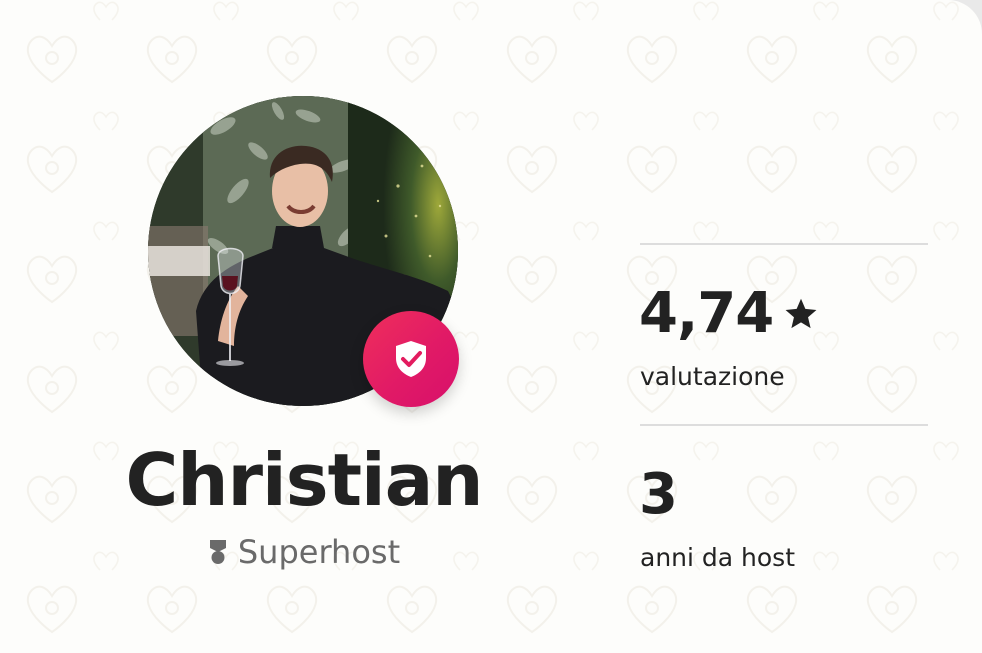 This screenshot has width=982, height=653. I want to click on years-hosting-value: 3, so click(658, 494).